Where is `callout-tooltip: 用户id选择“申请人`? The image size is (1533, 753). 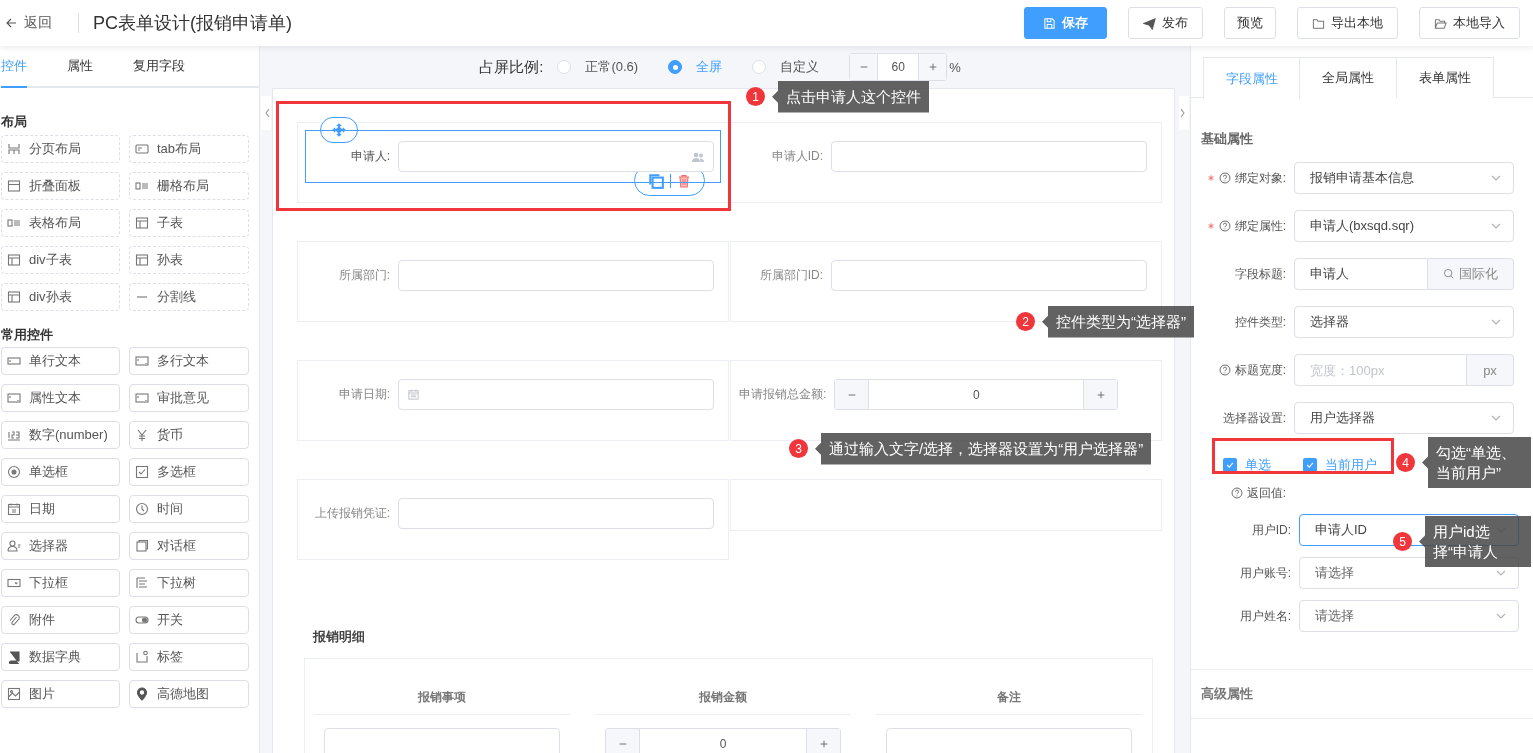 callout-tooltip: 用户id选择“申请人 is located at coordinates (1475, 541).